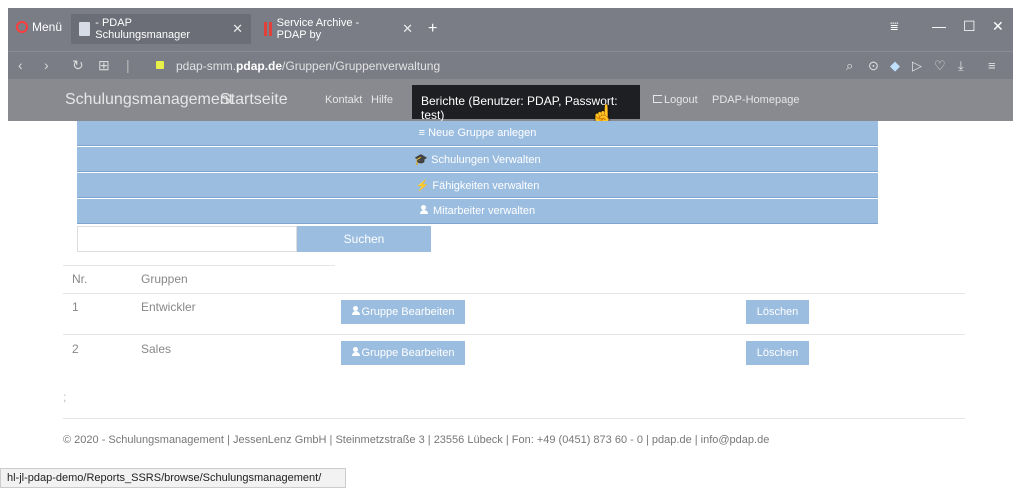 The width and height of the screenshot is (1013, 488). Describe the element at coordinates (4, 234) in the screenshot. I see `window-frame-left` at that location.